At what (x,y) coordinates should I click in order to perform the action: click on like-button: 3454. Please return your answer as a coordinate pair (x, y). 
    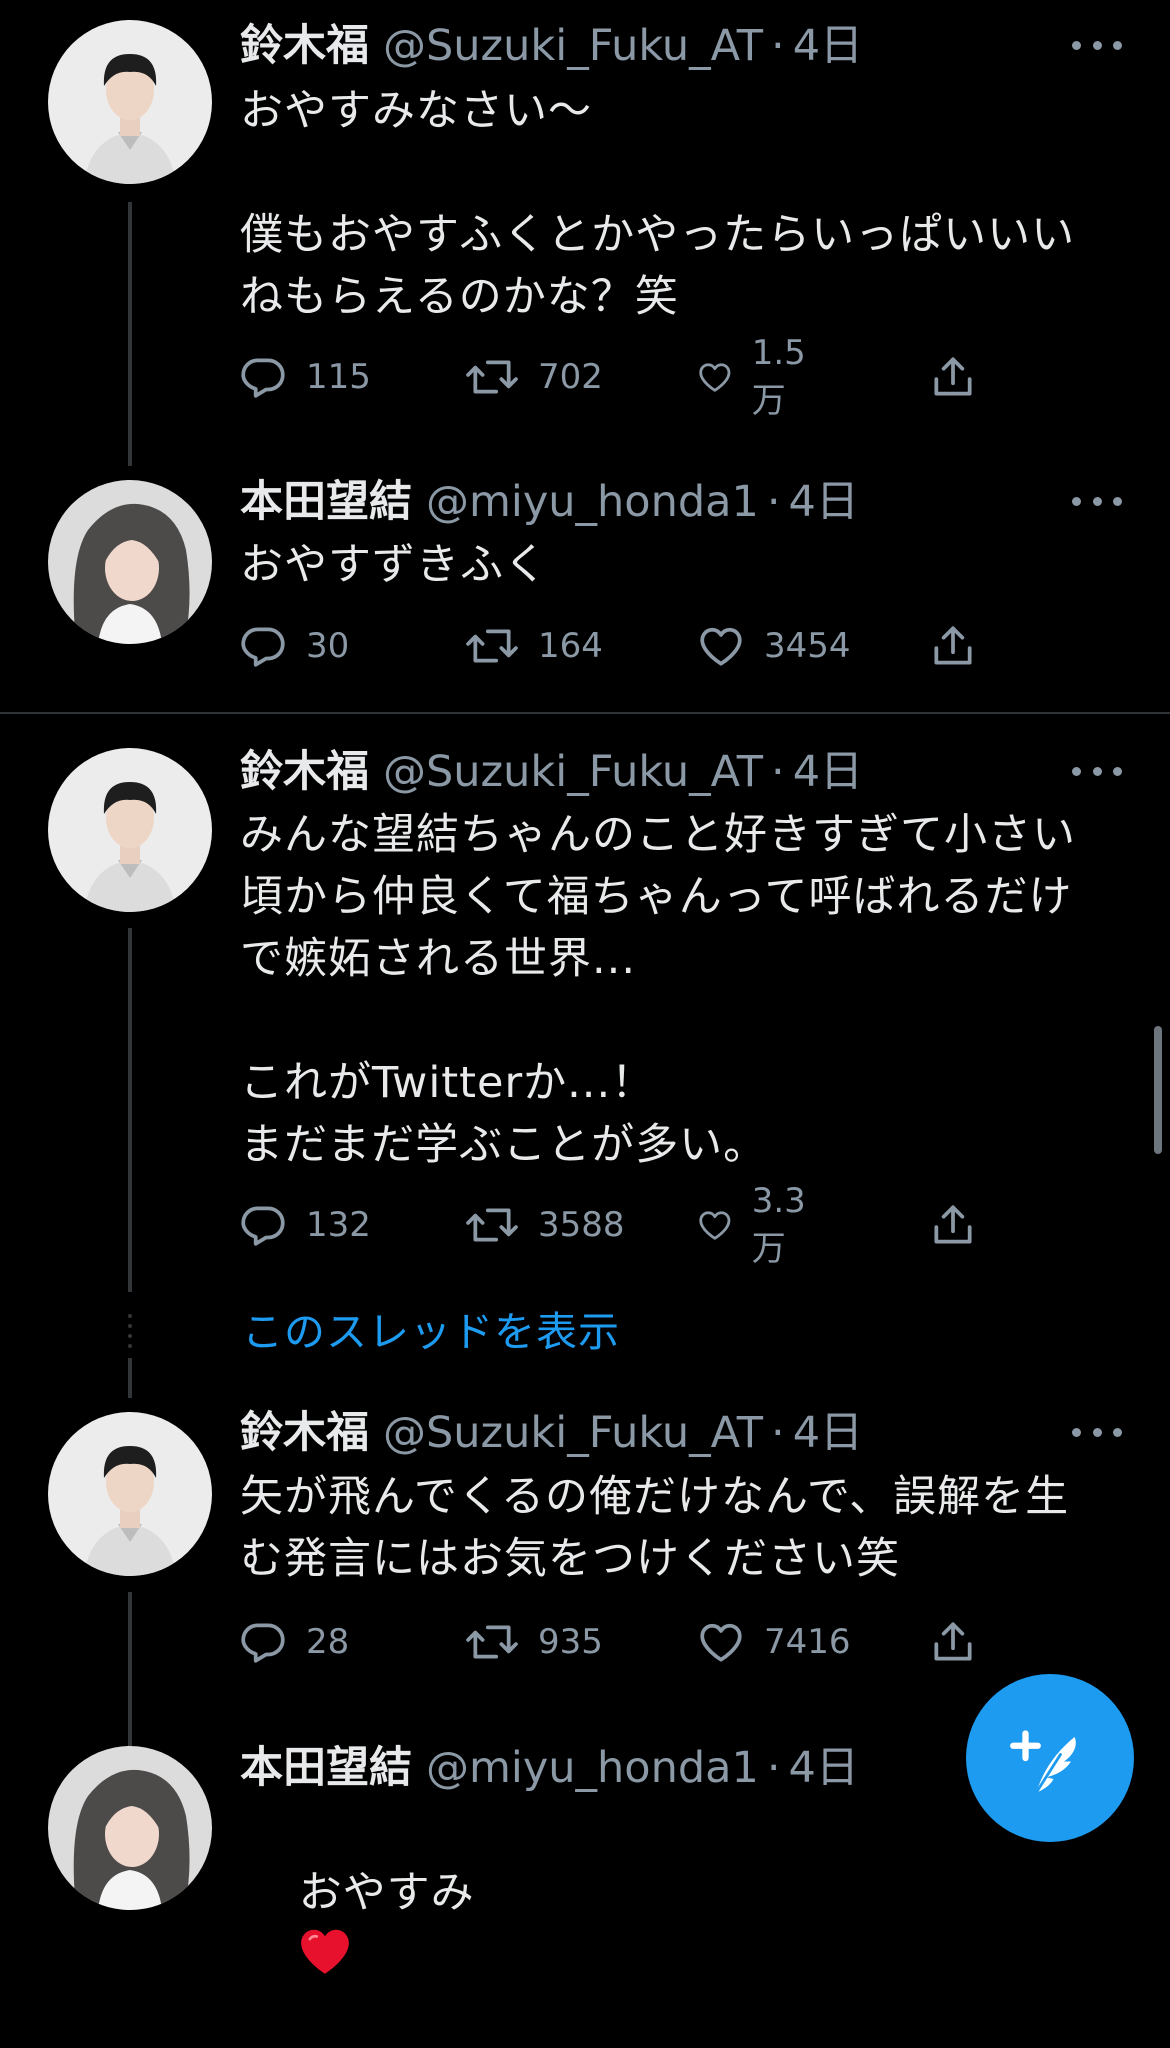
    Looking at the image, I should click on (773, 646).